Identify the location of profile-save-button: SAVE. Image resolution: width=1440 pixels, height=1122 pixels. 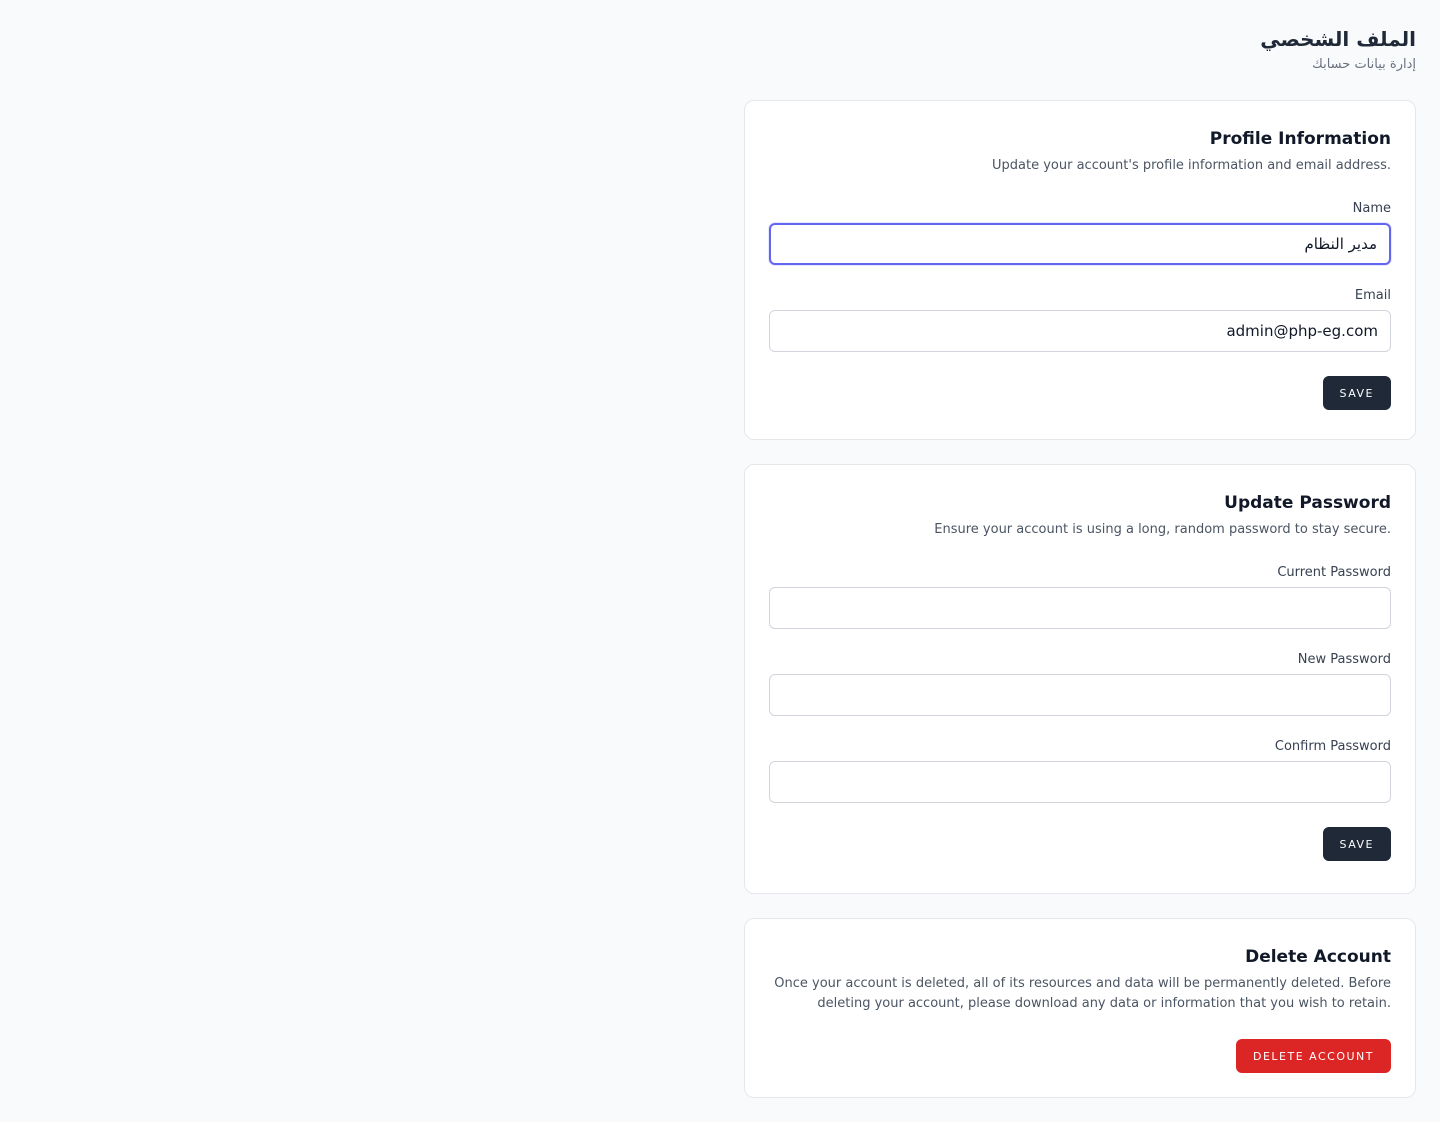
(1356, 393).